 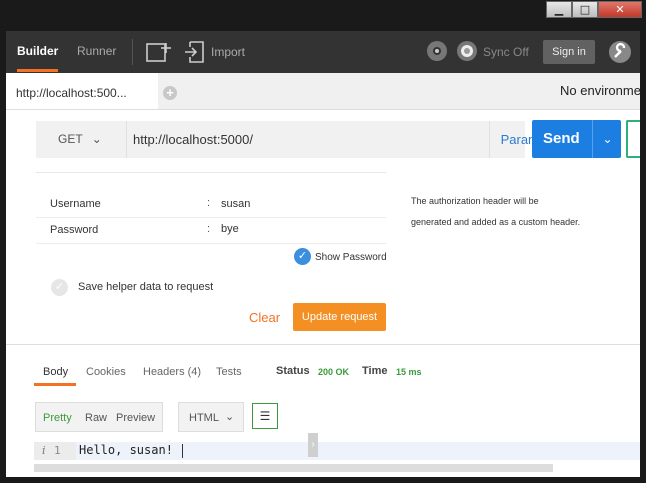 What do you see at coordinates (55, 372) in the screenshot?
I see `tab-body: Body` at bounding box center [55, 372].